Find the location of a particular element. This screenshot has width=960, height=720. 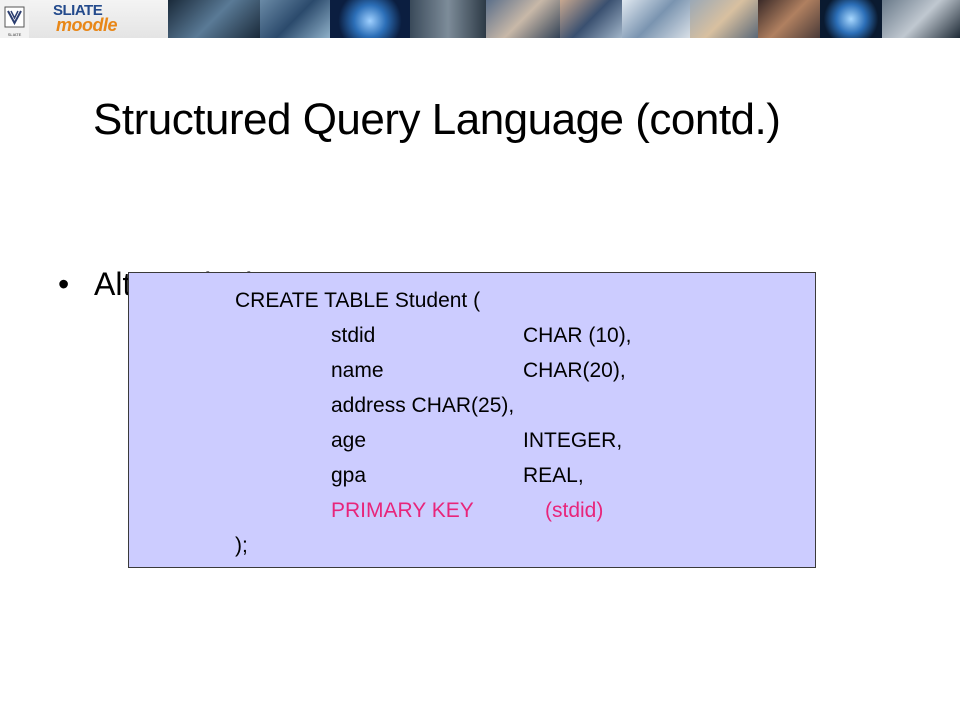

institute-emblem-icon is located at coordinates (14, 17).